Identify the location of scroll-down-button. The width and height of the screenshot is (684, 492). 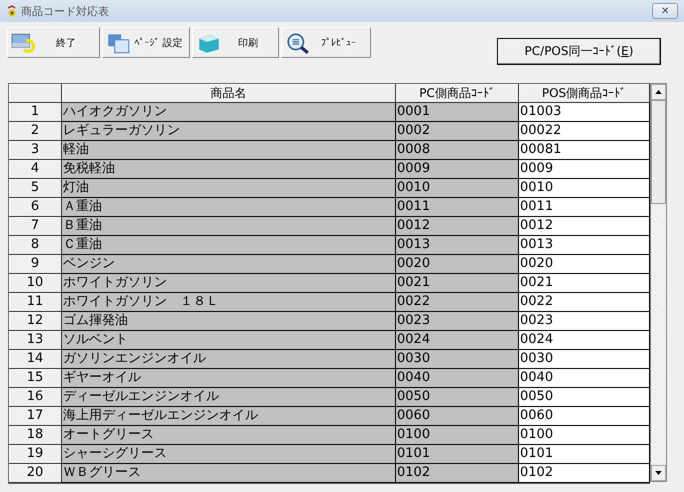
(658, 473).